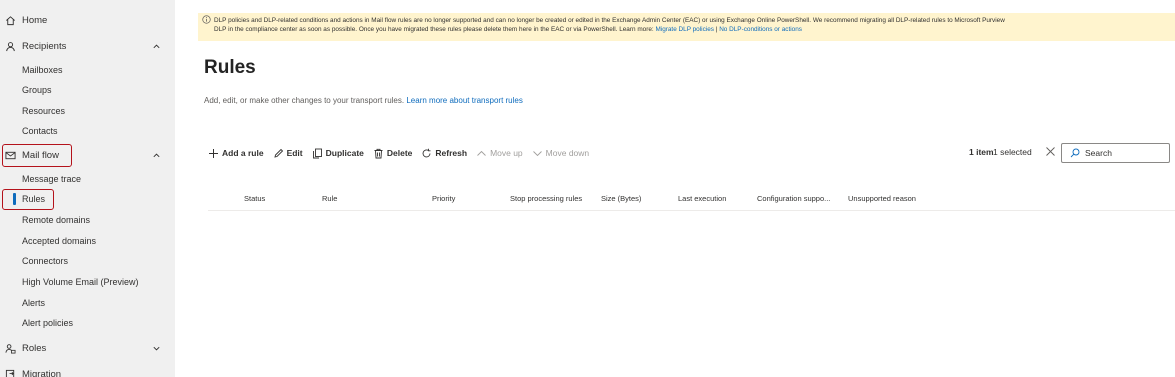  Describe the element at coordinates (42, 372) in the screenshot. I see `sidebar-item-label: Migration` at that location.